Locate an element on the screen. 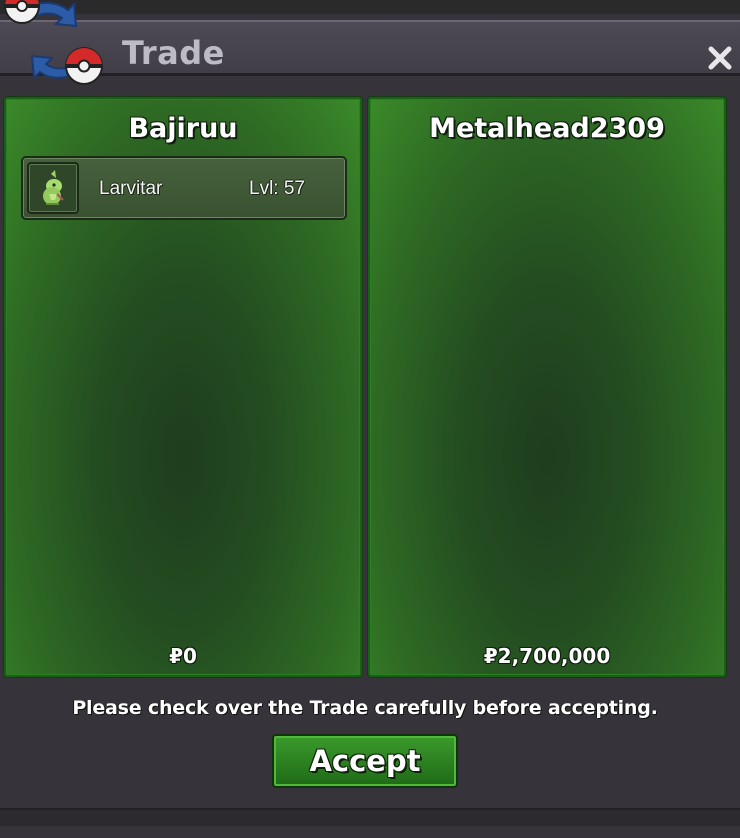  offer-slot-pokemon: Larvitar Lvl: 57 is located at coordinates (184, 188).